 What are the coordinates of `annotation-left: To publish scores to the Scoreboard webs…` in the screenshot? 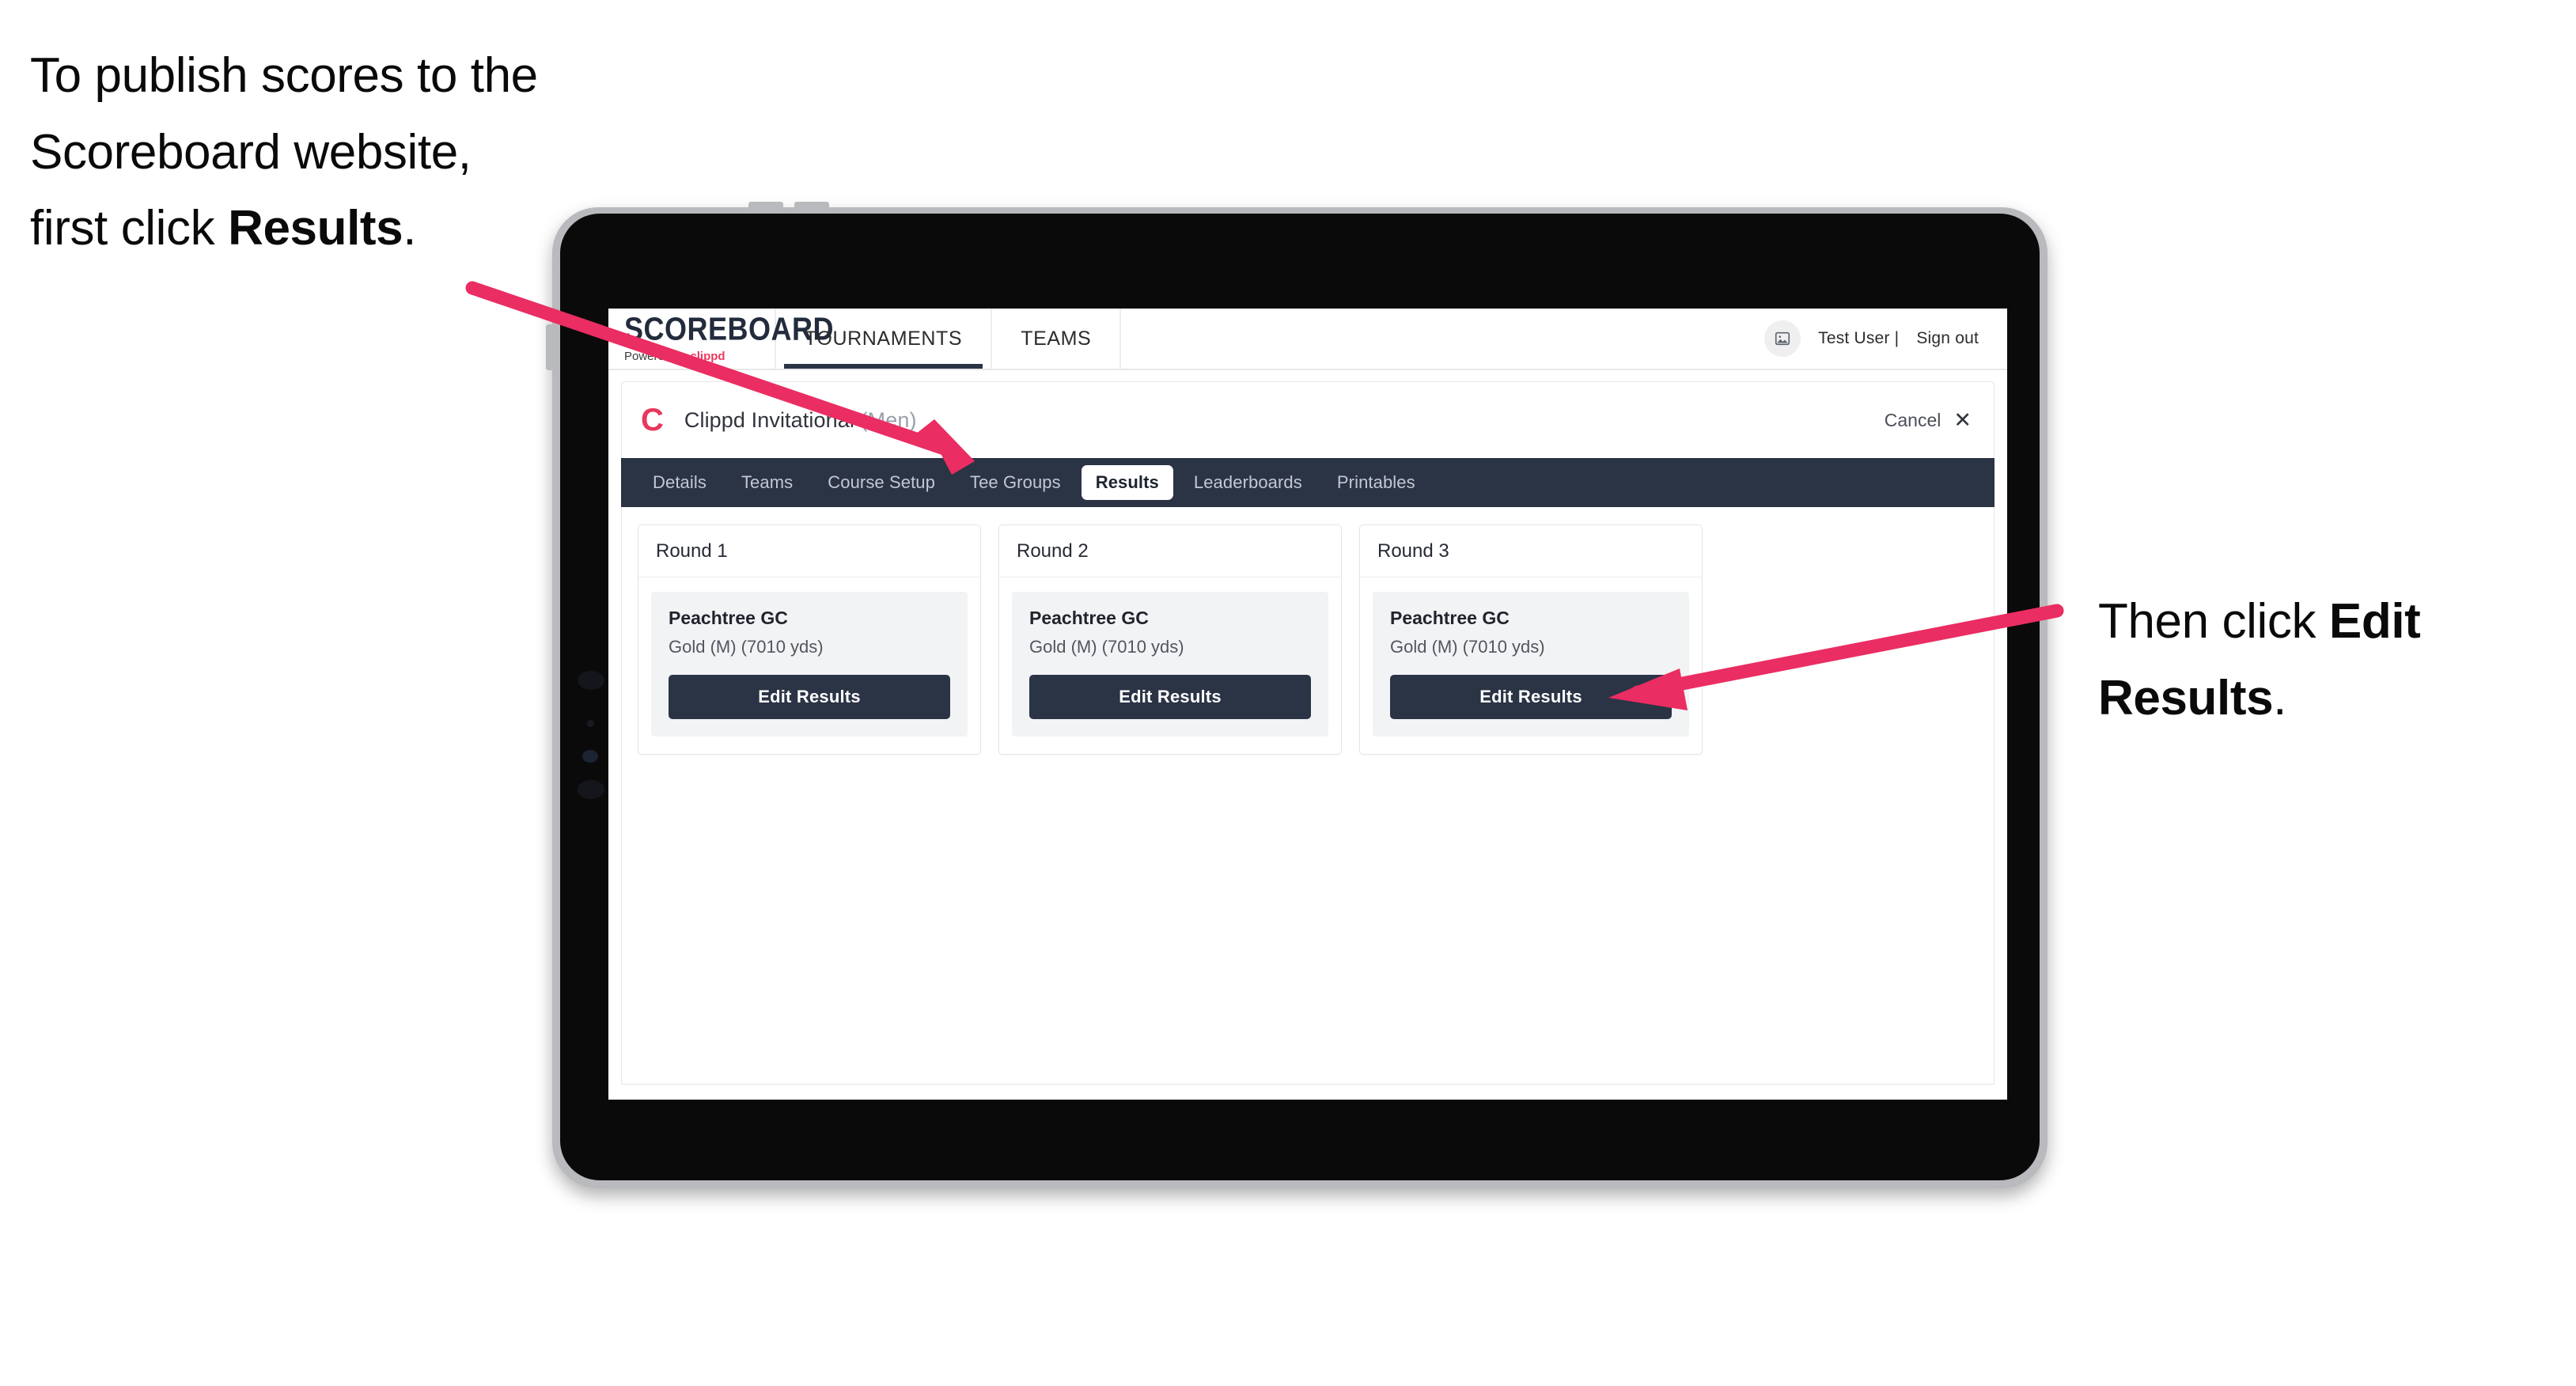 It's located at (291, 153).